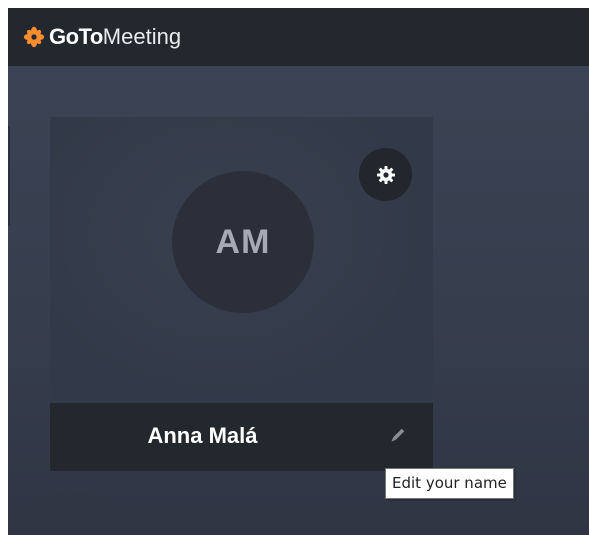 Image resolution: width=589 pixels, height=535 pixels. What do you see at coordinates (9, 176) in the screenshot?
I see `panel-edge` at bounding box center [9, 176].